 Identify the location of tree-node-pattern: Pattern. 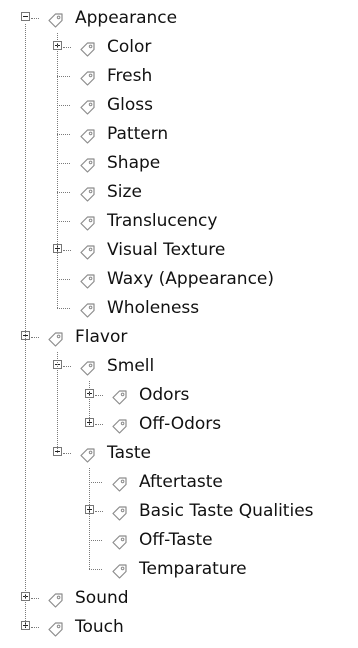
(179, 134).